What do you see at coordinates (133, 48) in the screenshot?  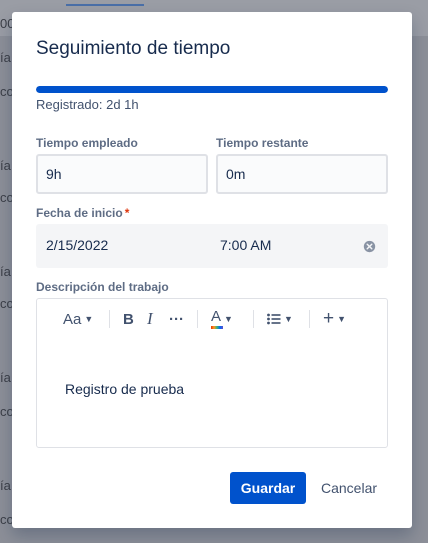 I see `dialog-title: Seguimiento de tiempo` at bounding box center [133, 48].